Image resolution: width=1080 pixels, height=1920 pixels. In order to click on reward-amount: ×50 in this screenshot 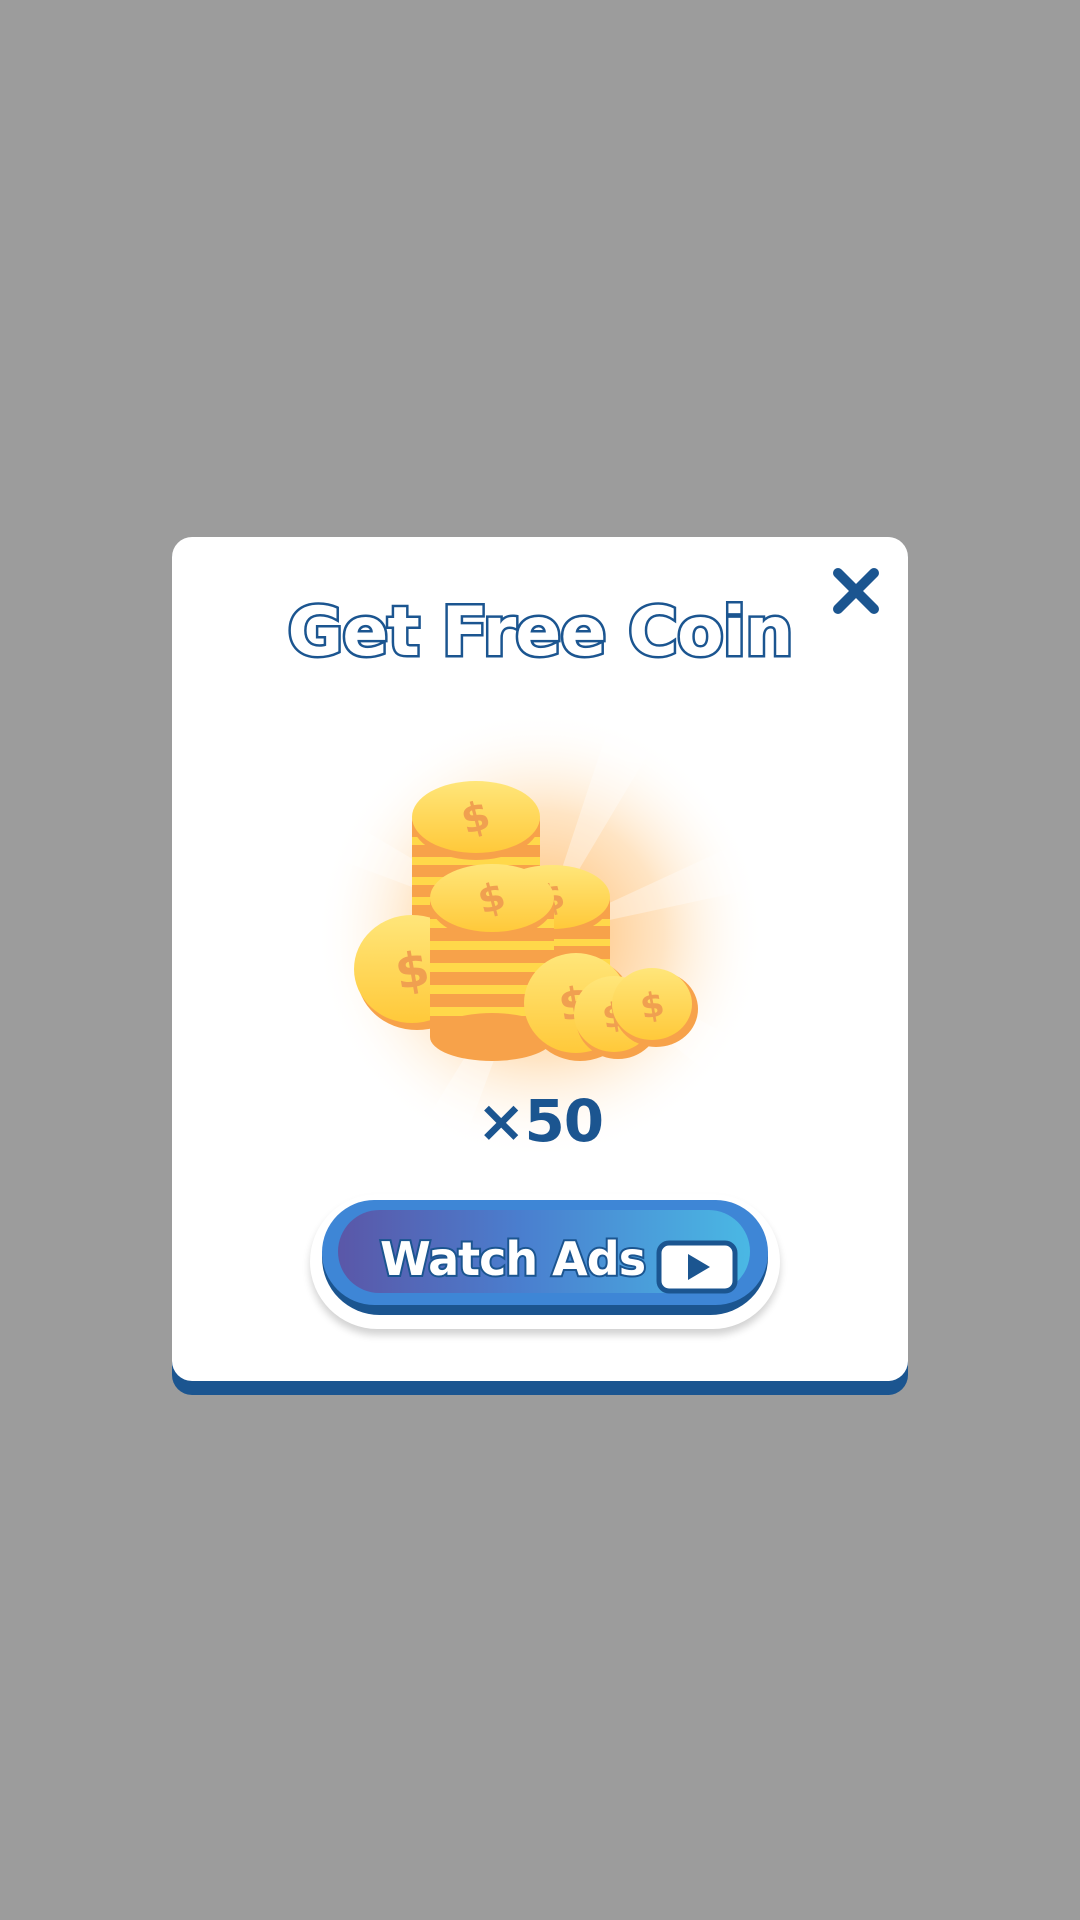, I will do `click(540, 1121)`.